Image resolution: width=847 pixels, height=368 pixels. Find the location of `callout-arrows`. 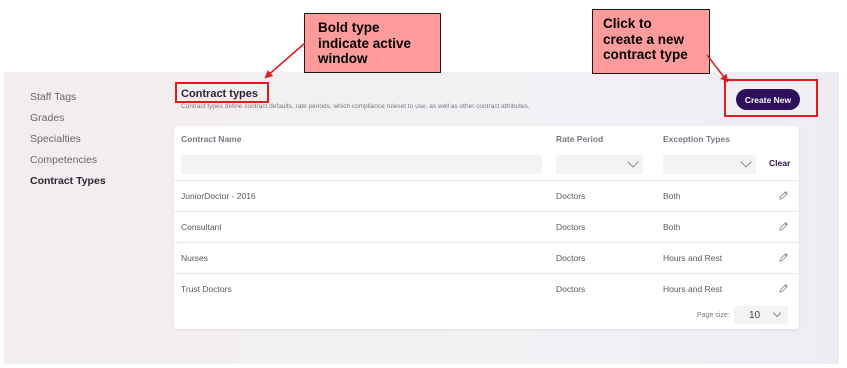

callout-arrows is located at coordinates (496, 62).